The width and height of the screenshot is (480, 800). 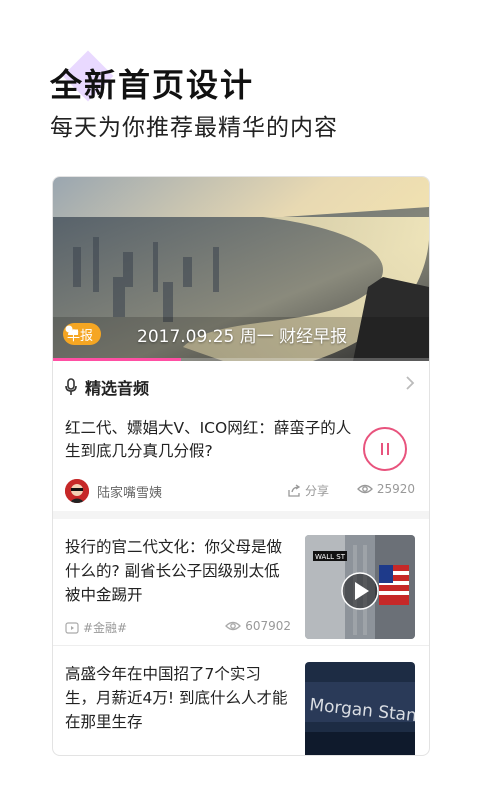 I want to click on article-tag: #金融#, so click(x=96, y=627).